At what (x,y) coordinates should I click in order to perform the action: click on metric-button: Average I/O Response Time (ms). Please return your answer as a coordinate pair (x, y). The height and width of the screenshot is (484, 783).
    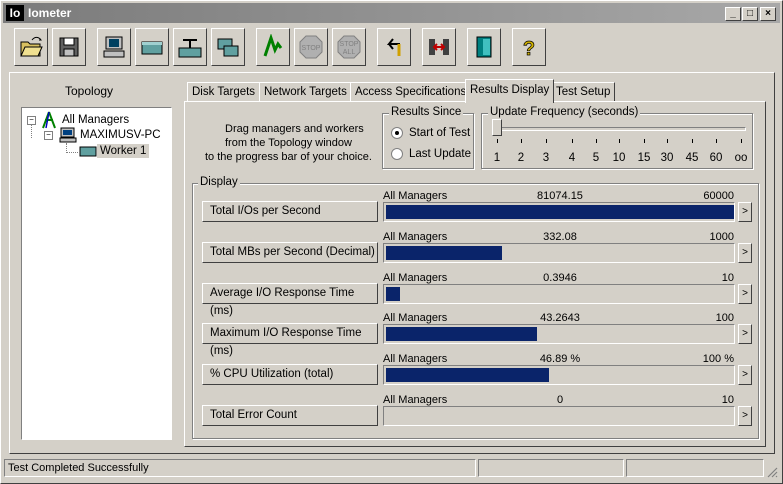
    Looking at the image, I should click on (290, 300).